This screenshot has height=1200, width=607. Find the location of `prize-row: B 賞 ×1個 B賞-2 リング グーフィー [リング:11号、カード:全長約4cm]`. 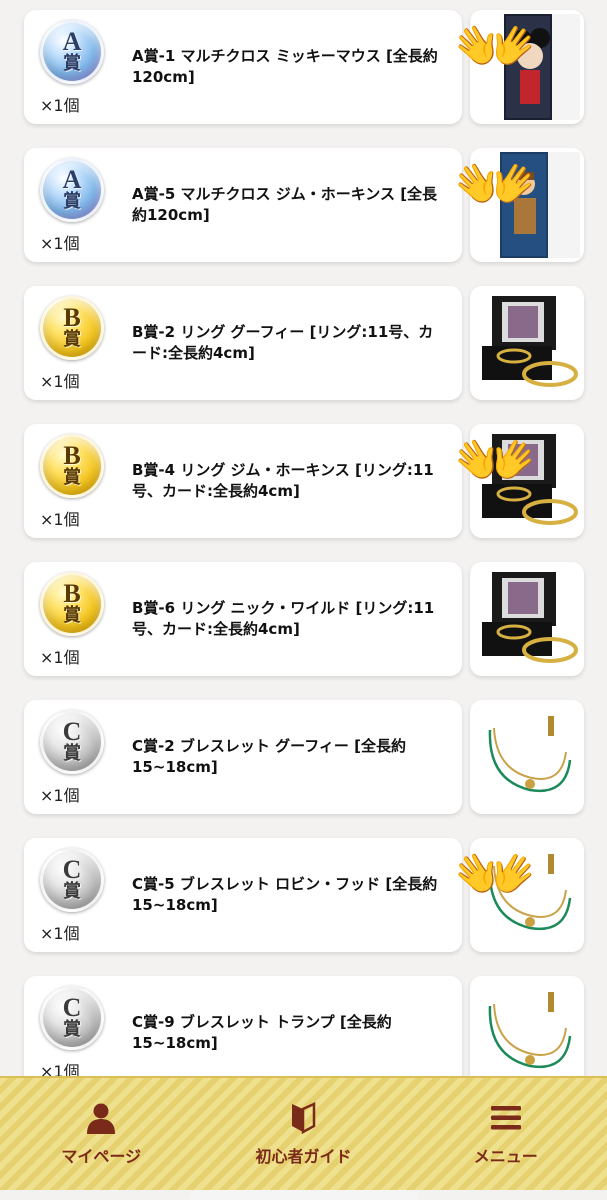

prize-row: B 賞 ×1個 B賞-2 リング グーフィー [リング:11号、カード:全長約4cm] is located at coordinates (304, 344).